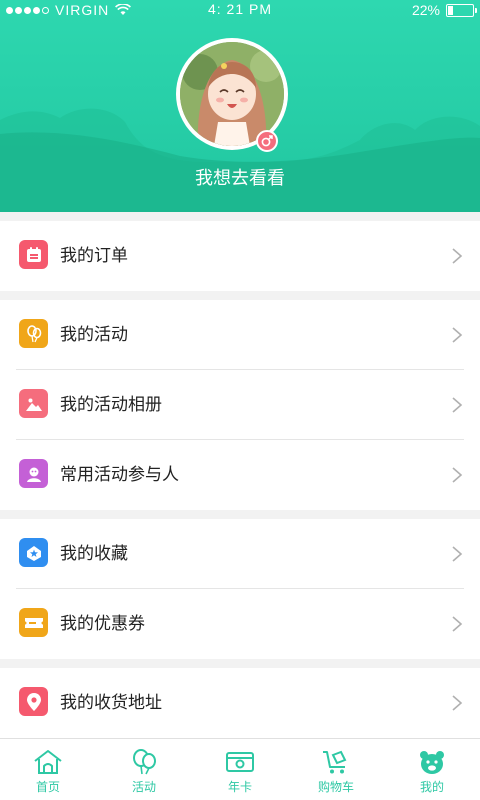 This screenshot has width=480, height=800. I want to click on menu-item-orders: 我的订单, so click(240, 256).